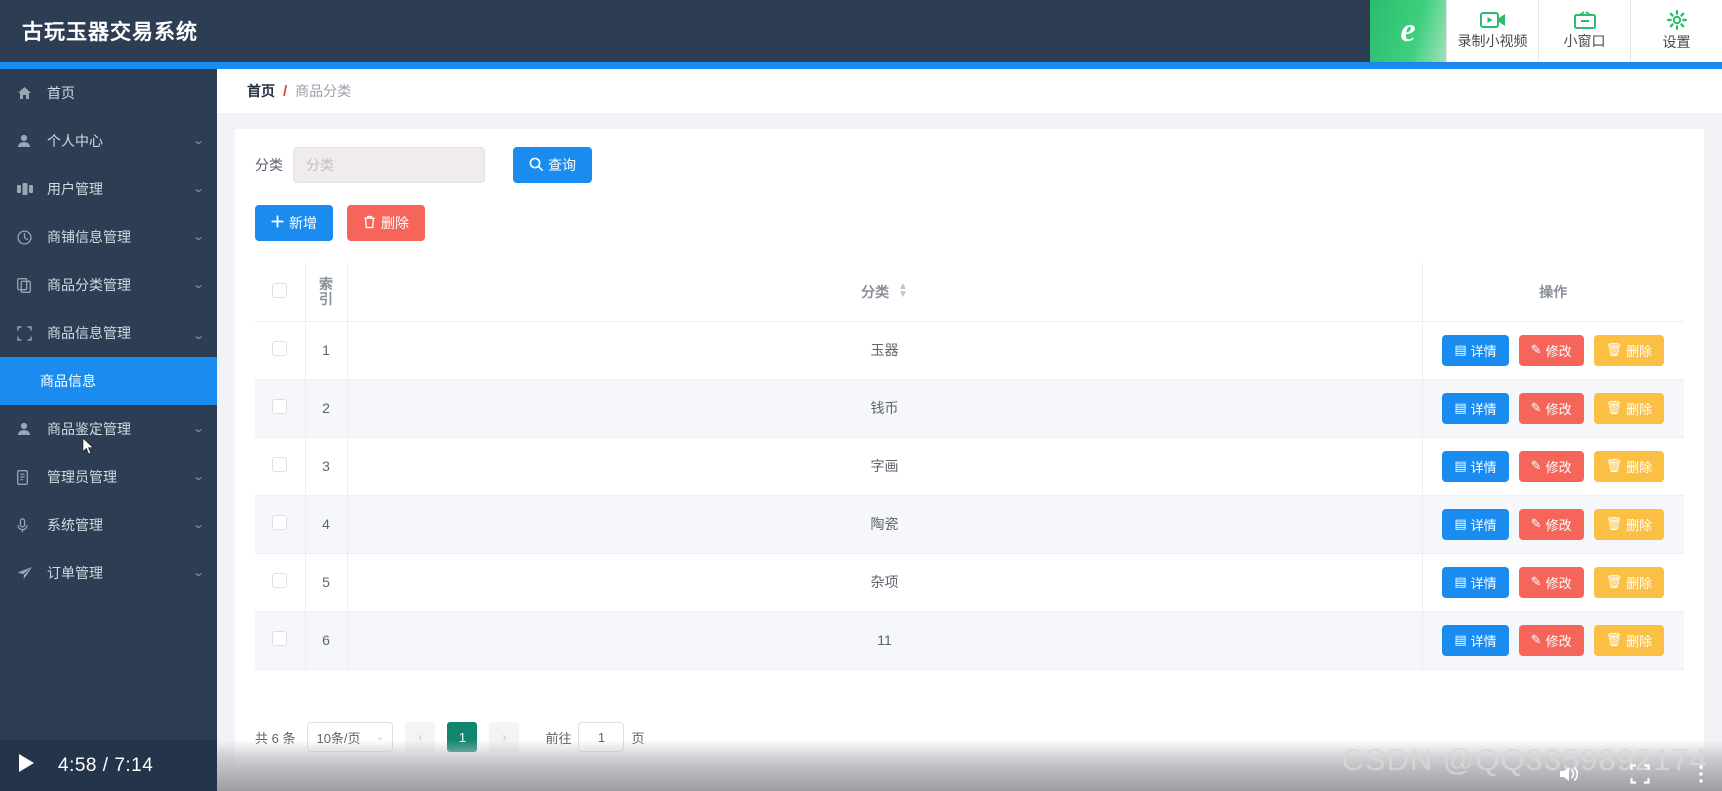  Describe the element at coordinates (28, 285) in the screenshot. I see `copy-icon` at that location.